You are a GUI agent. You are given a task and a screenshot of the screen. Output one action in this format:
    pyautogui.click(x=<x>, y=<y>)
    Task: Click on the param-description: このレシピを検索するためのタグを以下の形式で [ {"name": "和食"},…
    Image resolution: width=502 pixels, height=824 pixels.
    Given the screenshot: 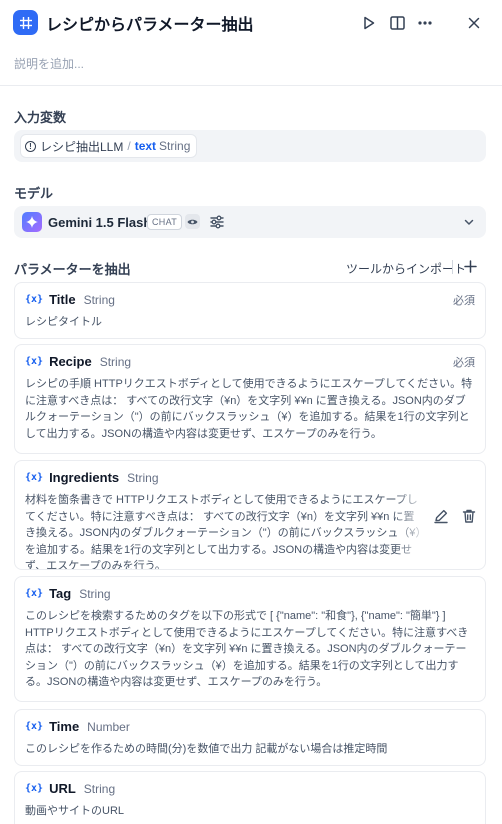 What is the action you would take?
    pyautogui.click(x=247, y=649)
    